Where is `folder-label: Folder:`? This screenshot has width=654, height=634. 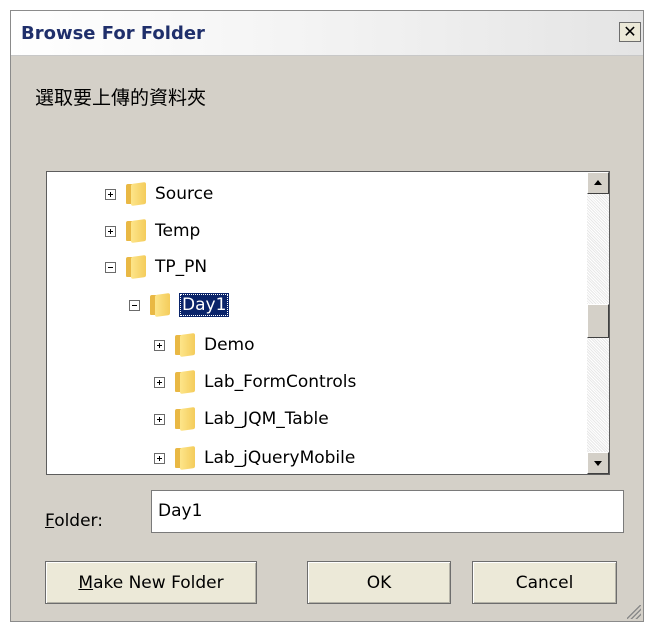
folder-label: Folder: is located at coordinates (74, 521).